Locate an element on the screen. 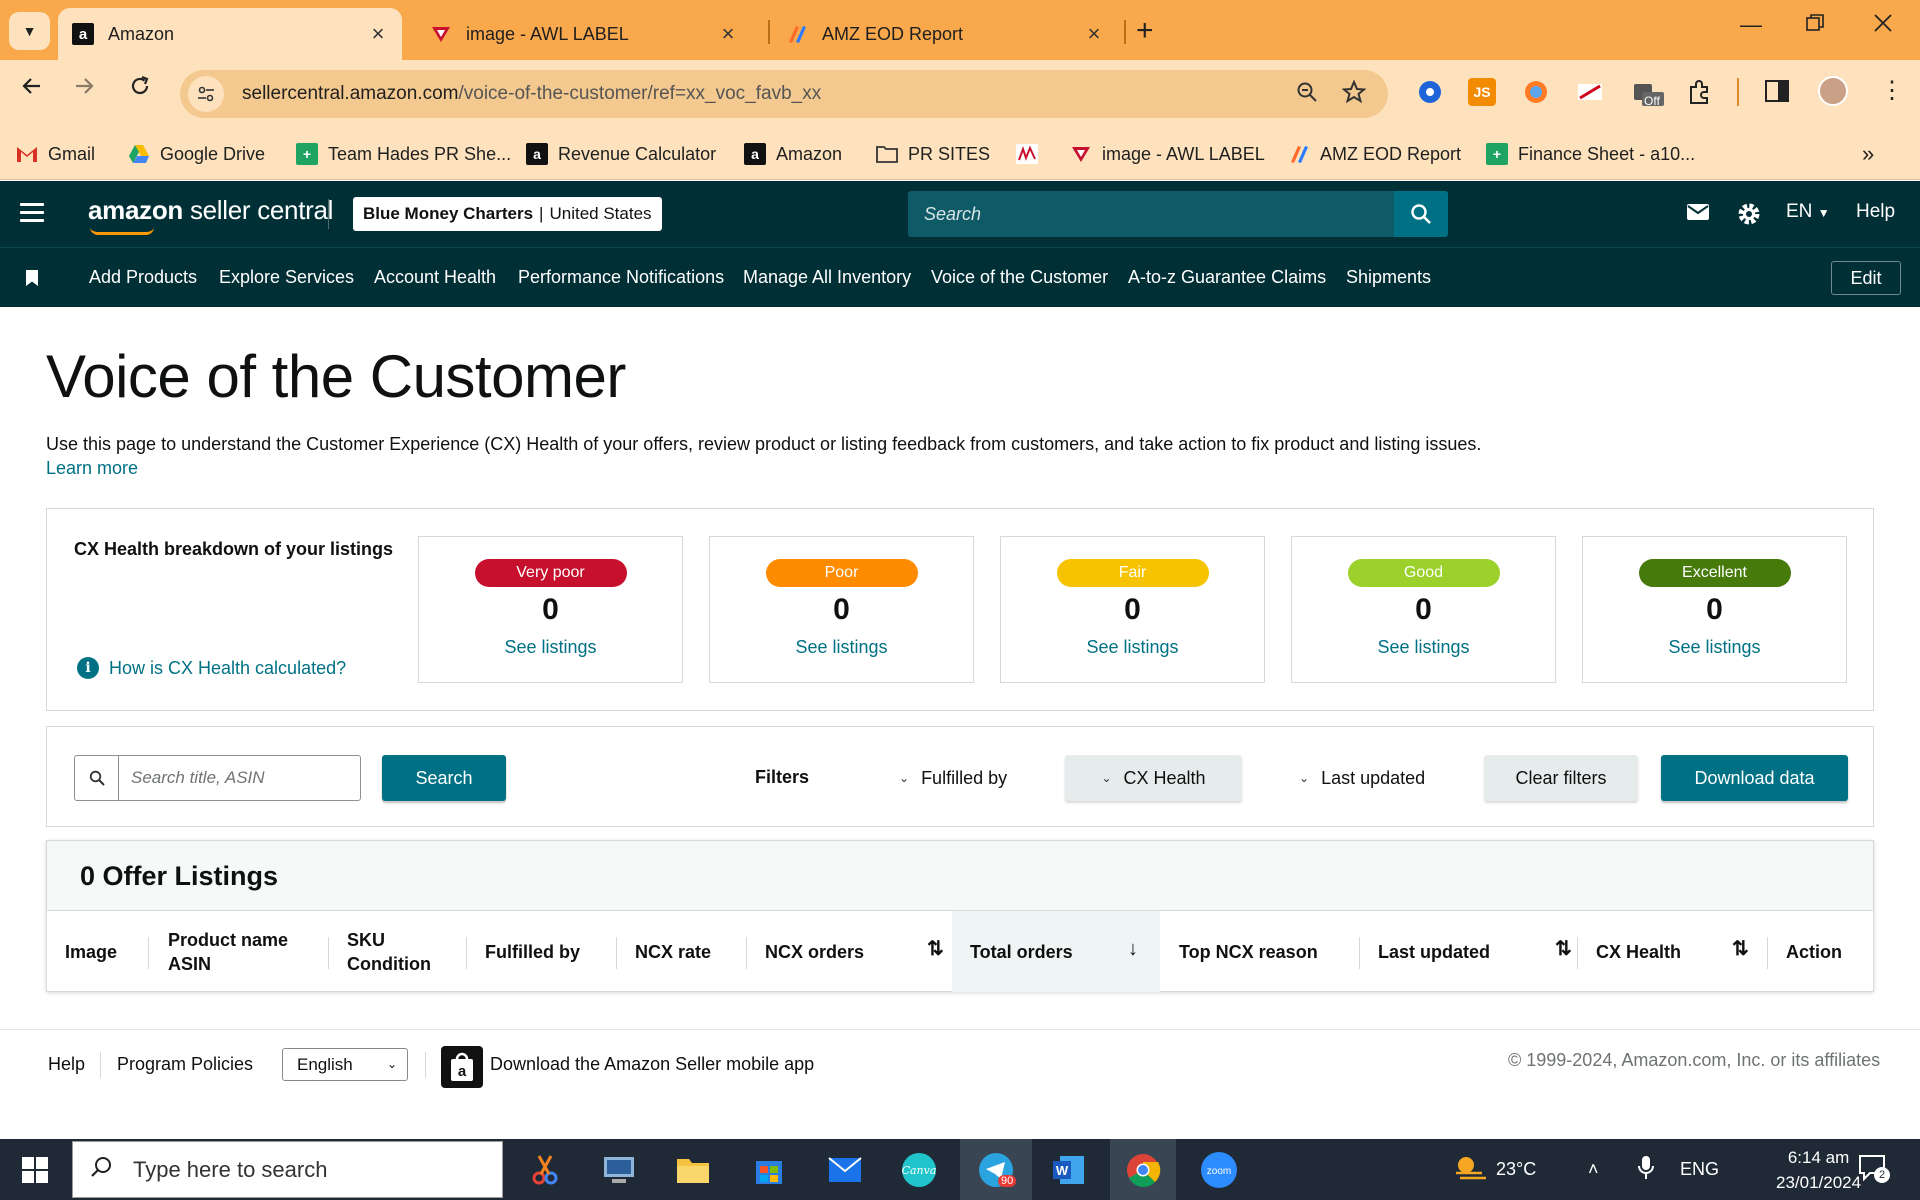  bookmark-chart-site is located at coordinates (1032, 154).